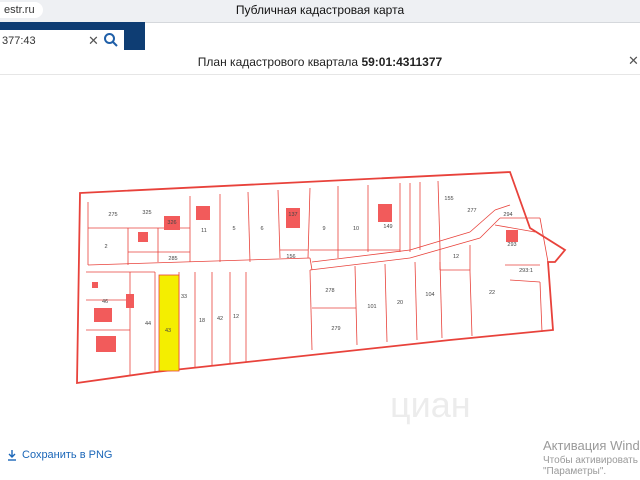 This screenshot has width=640, height=480. Describe the element at coordinates (591, 445) in the screenshot. I see `activation-line-1: Активация Windo` at that location.